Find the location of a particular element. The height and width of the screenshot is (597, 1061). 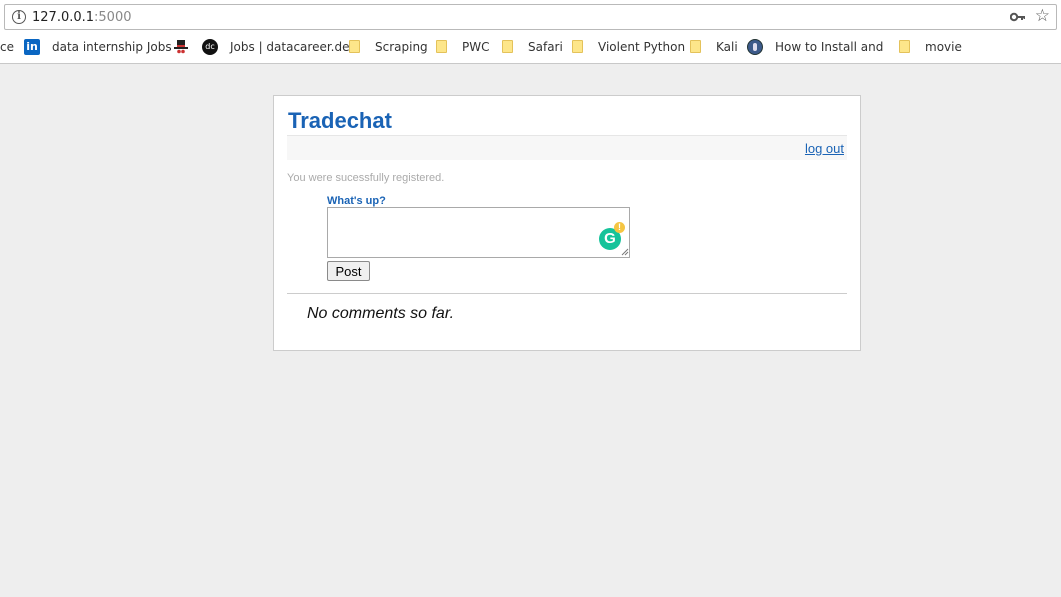

bookmark-label: Violent Python is located at coordinates (642, 47).